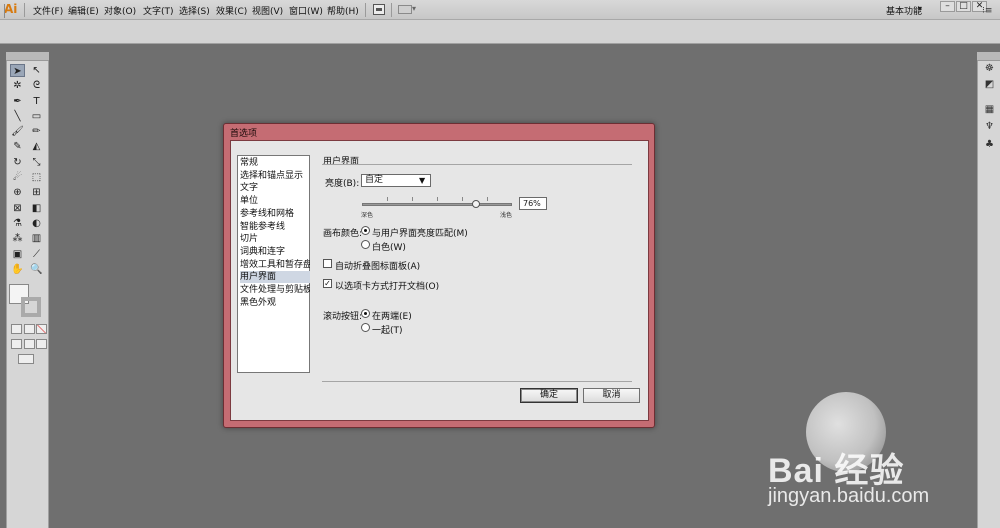  What do you see at coordinates (275, 214) in the screenshot?
I see `category-item: 参考线和网格` at bounding box center [275, 214].